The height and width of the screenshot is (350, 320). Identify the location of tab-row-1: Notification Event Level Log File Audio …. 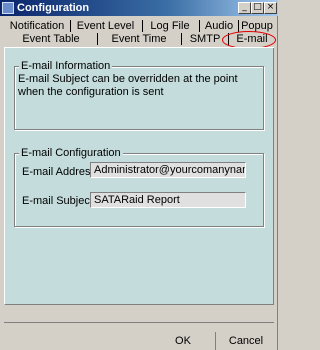
(139, 26).